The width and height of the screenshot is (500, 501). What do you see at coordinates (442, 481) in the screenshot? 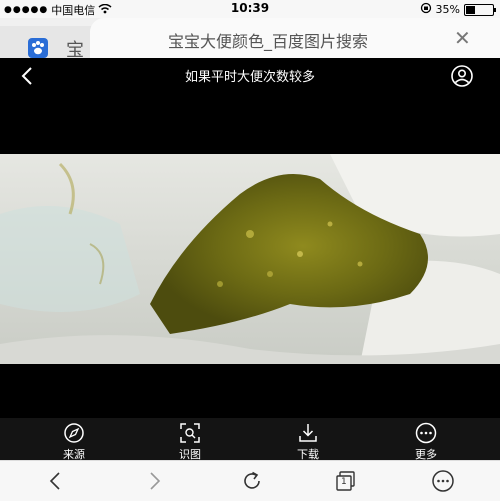
I see `menu-icon` at bounding box center [442, 481].